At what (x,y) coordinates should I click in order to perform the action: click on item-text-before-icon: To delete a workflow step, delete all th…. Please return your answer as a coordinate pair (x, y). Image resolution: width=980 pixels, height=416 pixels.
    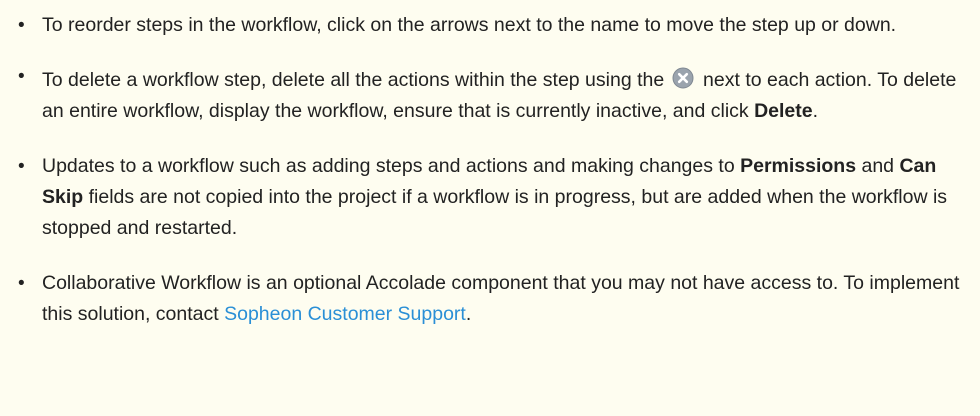
    Looking at the image, I should click on (353, 80).